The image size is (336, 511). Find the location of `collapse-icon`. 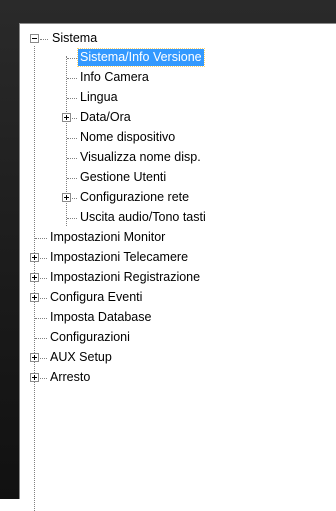

collapse-icon is located at coordinates (34, 38).